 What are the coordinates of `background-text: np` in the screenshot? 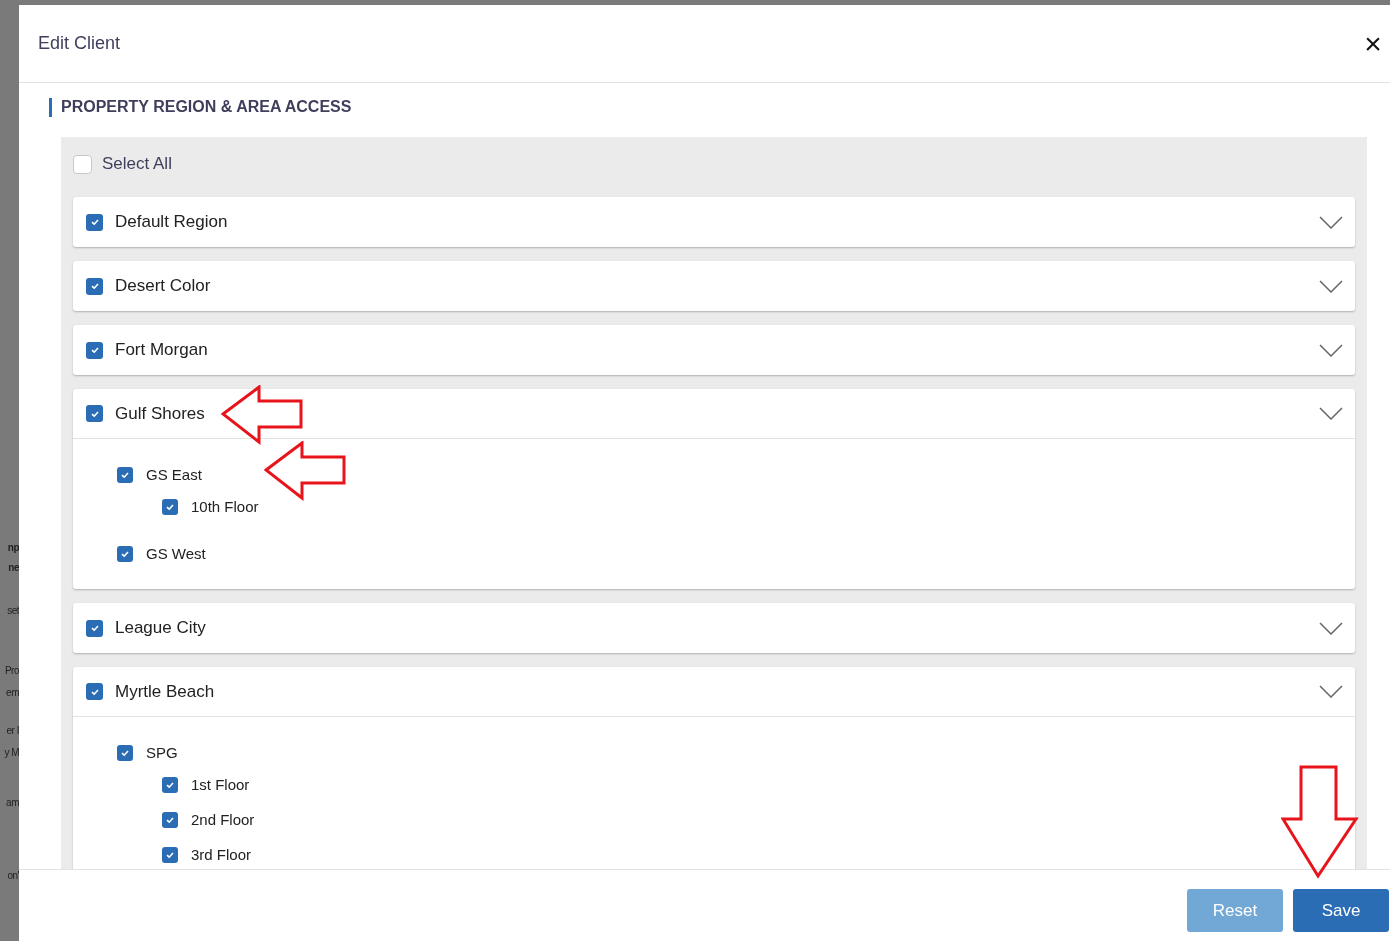 It's located at (13, 548).